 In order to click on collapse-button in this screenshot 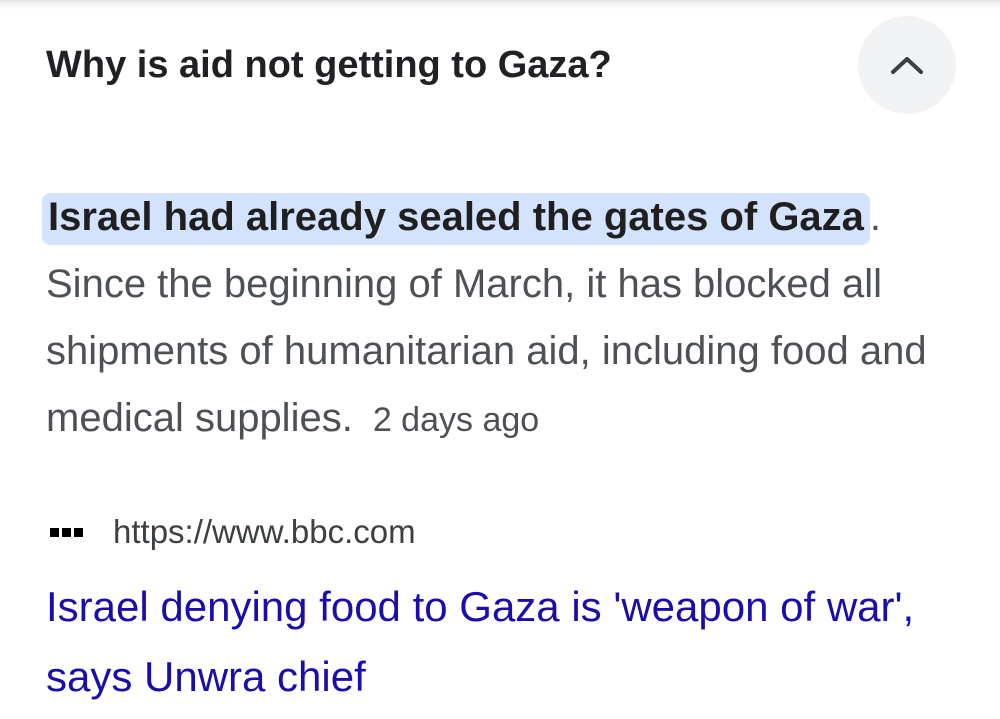, I will do `click(907, 65)`.